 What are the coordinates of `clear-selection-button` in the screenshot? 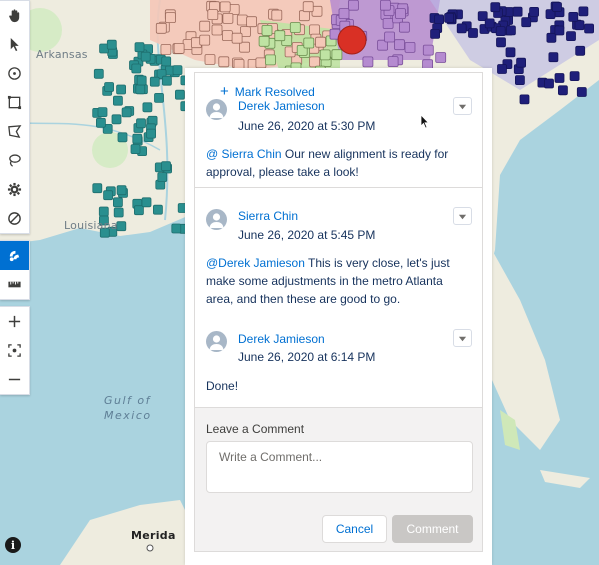 It's located at (14, 218).